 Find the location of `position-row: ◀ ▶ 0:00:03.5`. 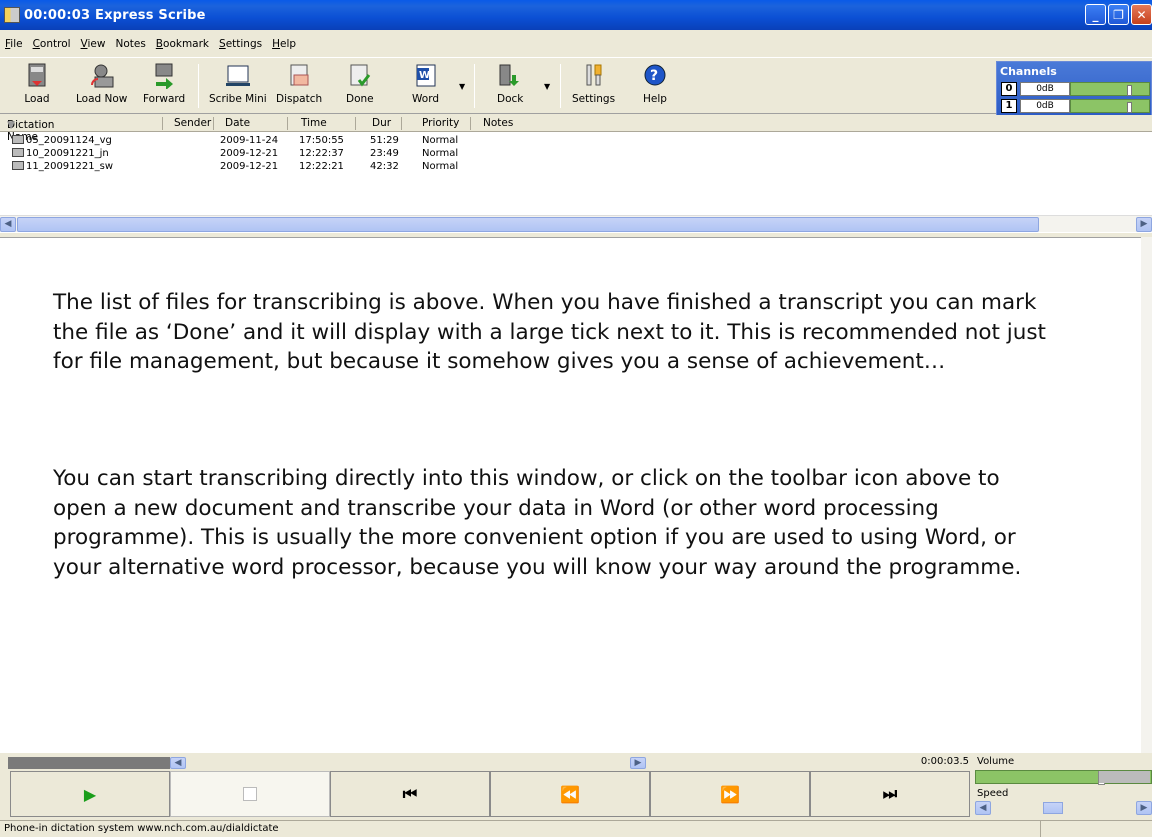

position-row: ◀ ▶ 0:00:03.5 is located at coordinates (486, 763).